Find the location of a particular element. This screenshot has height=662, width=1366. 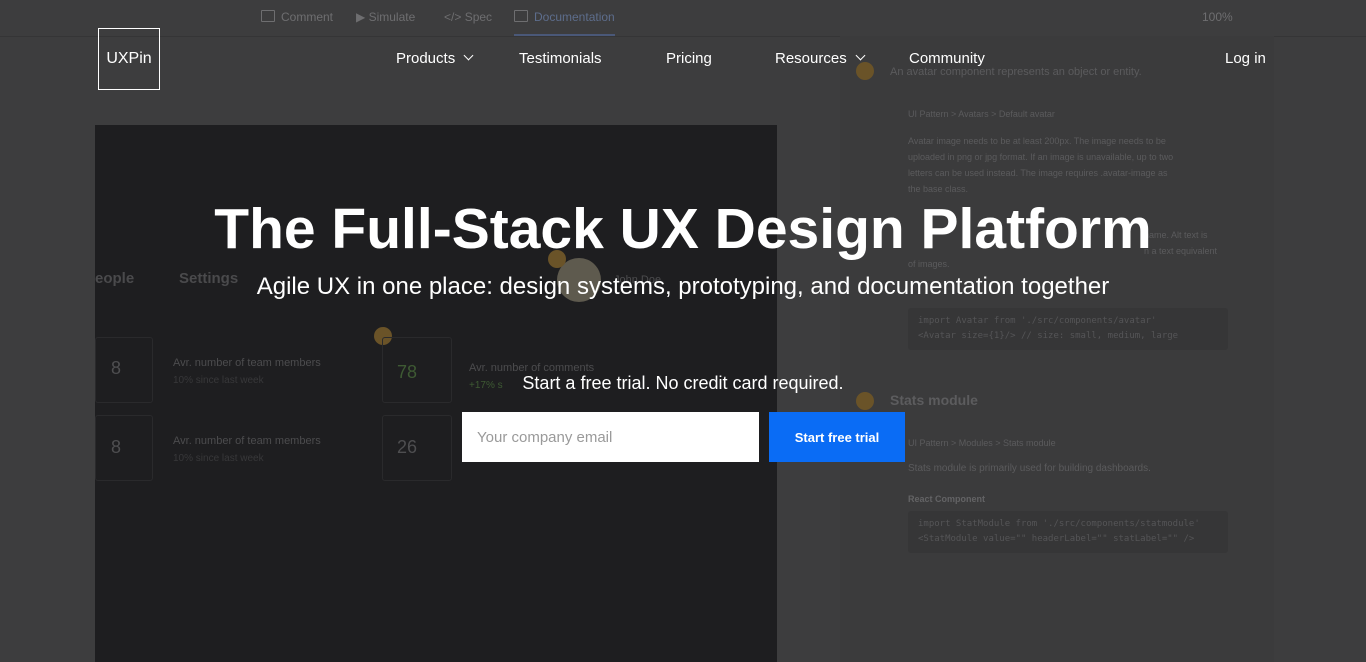

bg-tool-label: Spec is located at coordinates (478, 17).